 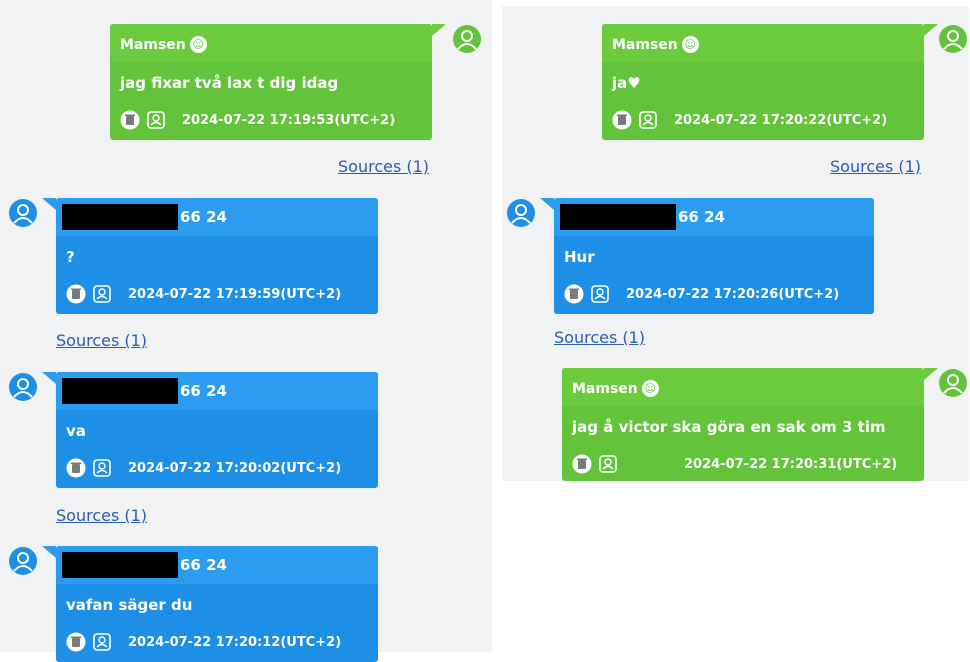 I want to click on timestamp: 2024-07-22 17:20:12(UTC+2), so click(x=235, y=642).